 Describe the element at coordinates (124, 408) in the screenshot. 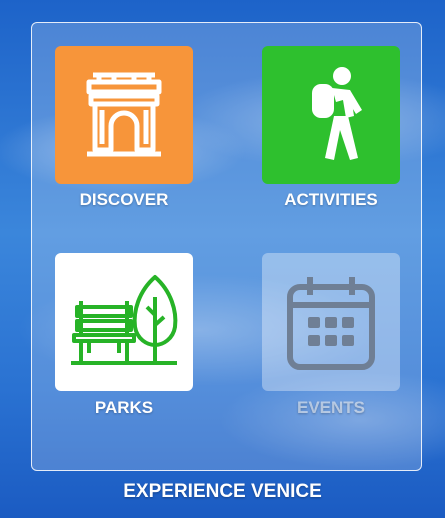

I see `parks-label: PARKS` at that location.